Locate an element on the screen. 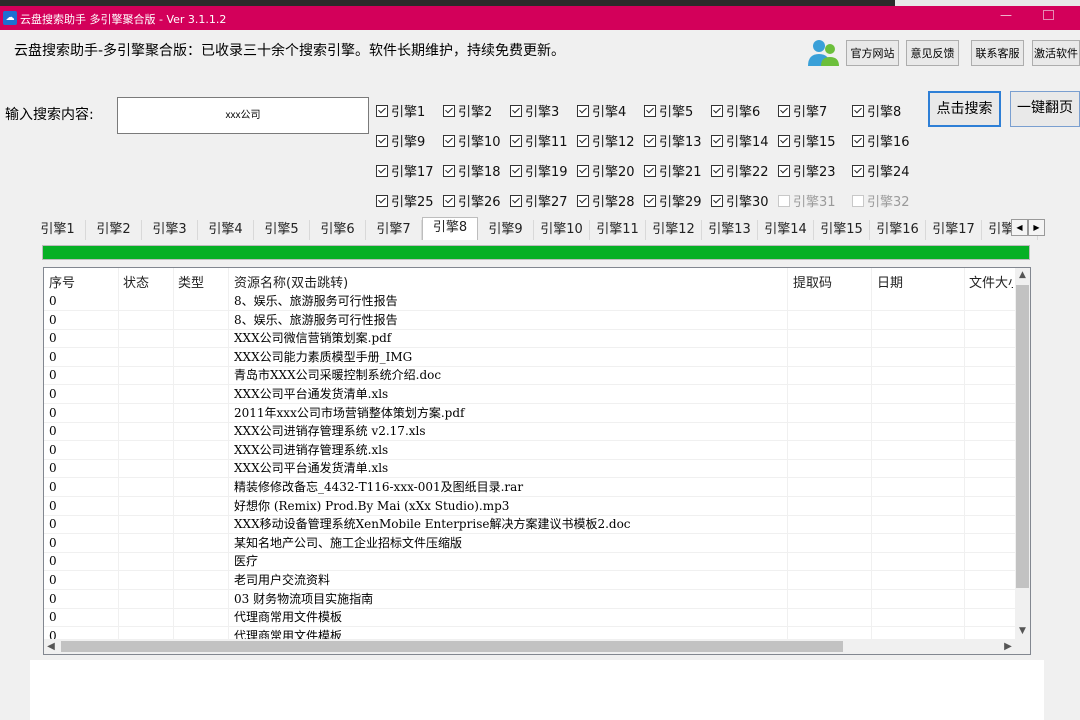 The width and height of the screenshot is (1080, 720). engine-tab: 引擎13 is located at coordinates (730, 230).